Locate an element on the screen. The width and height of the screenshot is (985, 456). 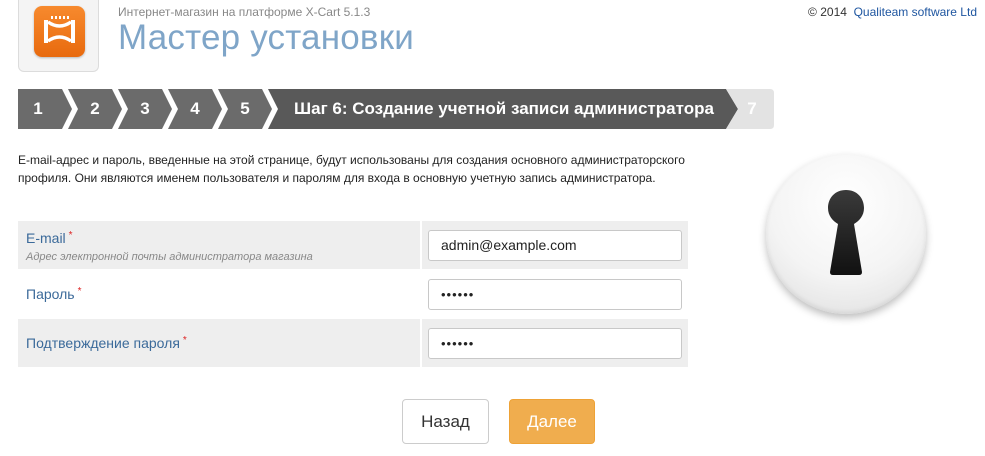
logo-box is located at coordinates (58, 36).